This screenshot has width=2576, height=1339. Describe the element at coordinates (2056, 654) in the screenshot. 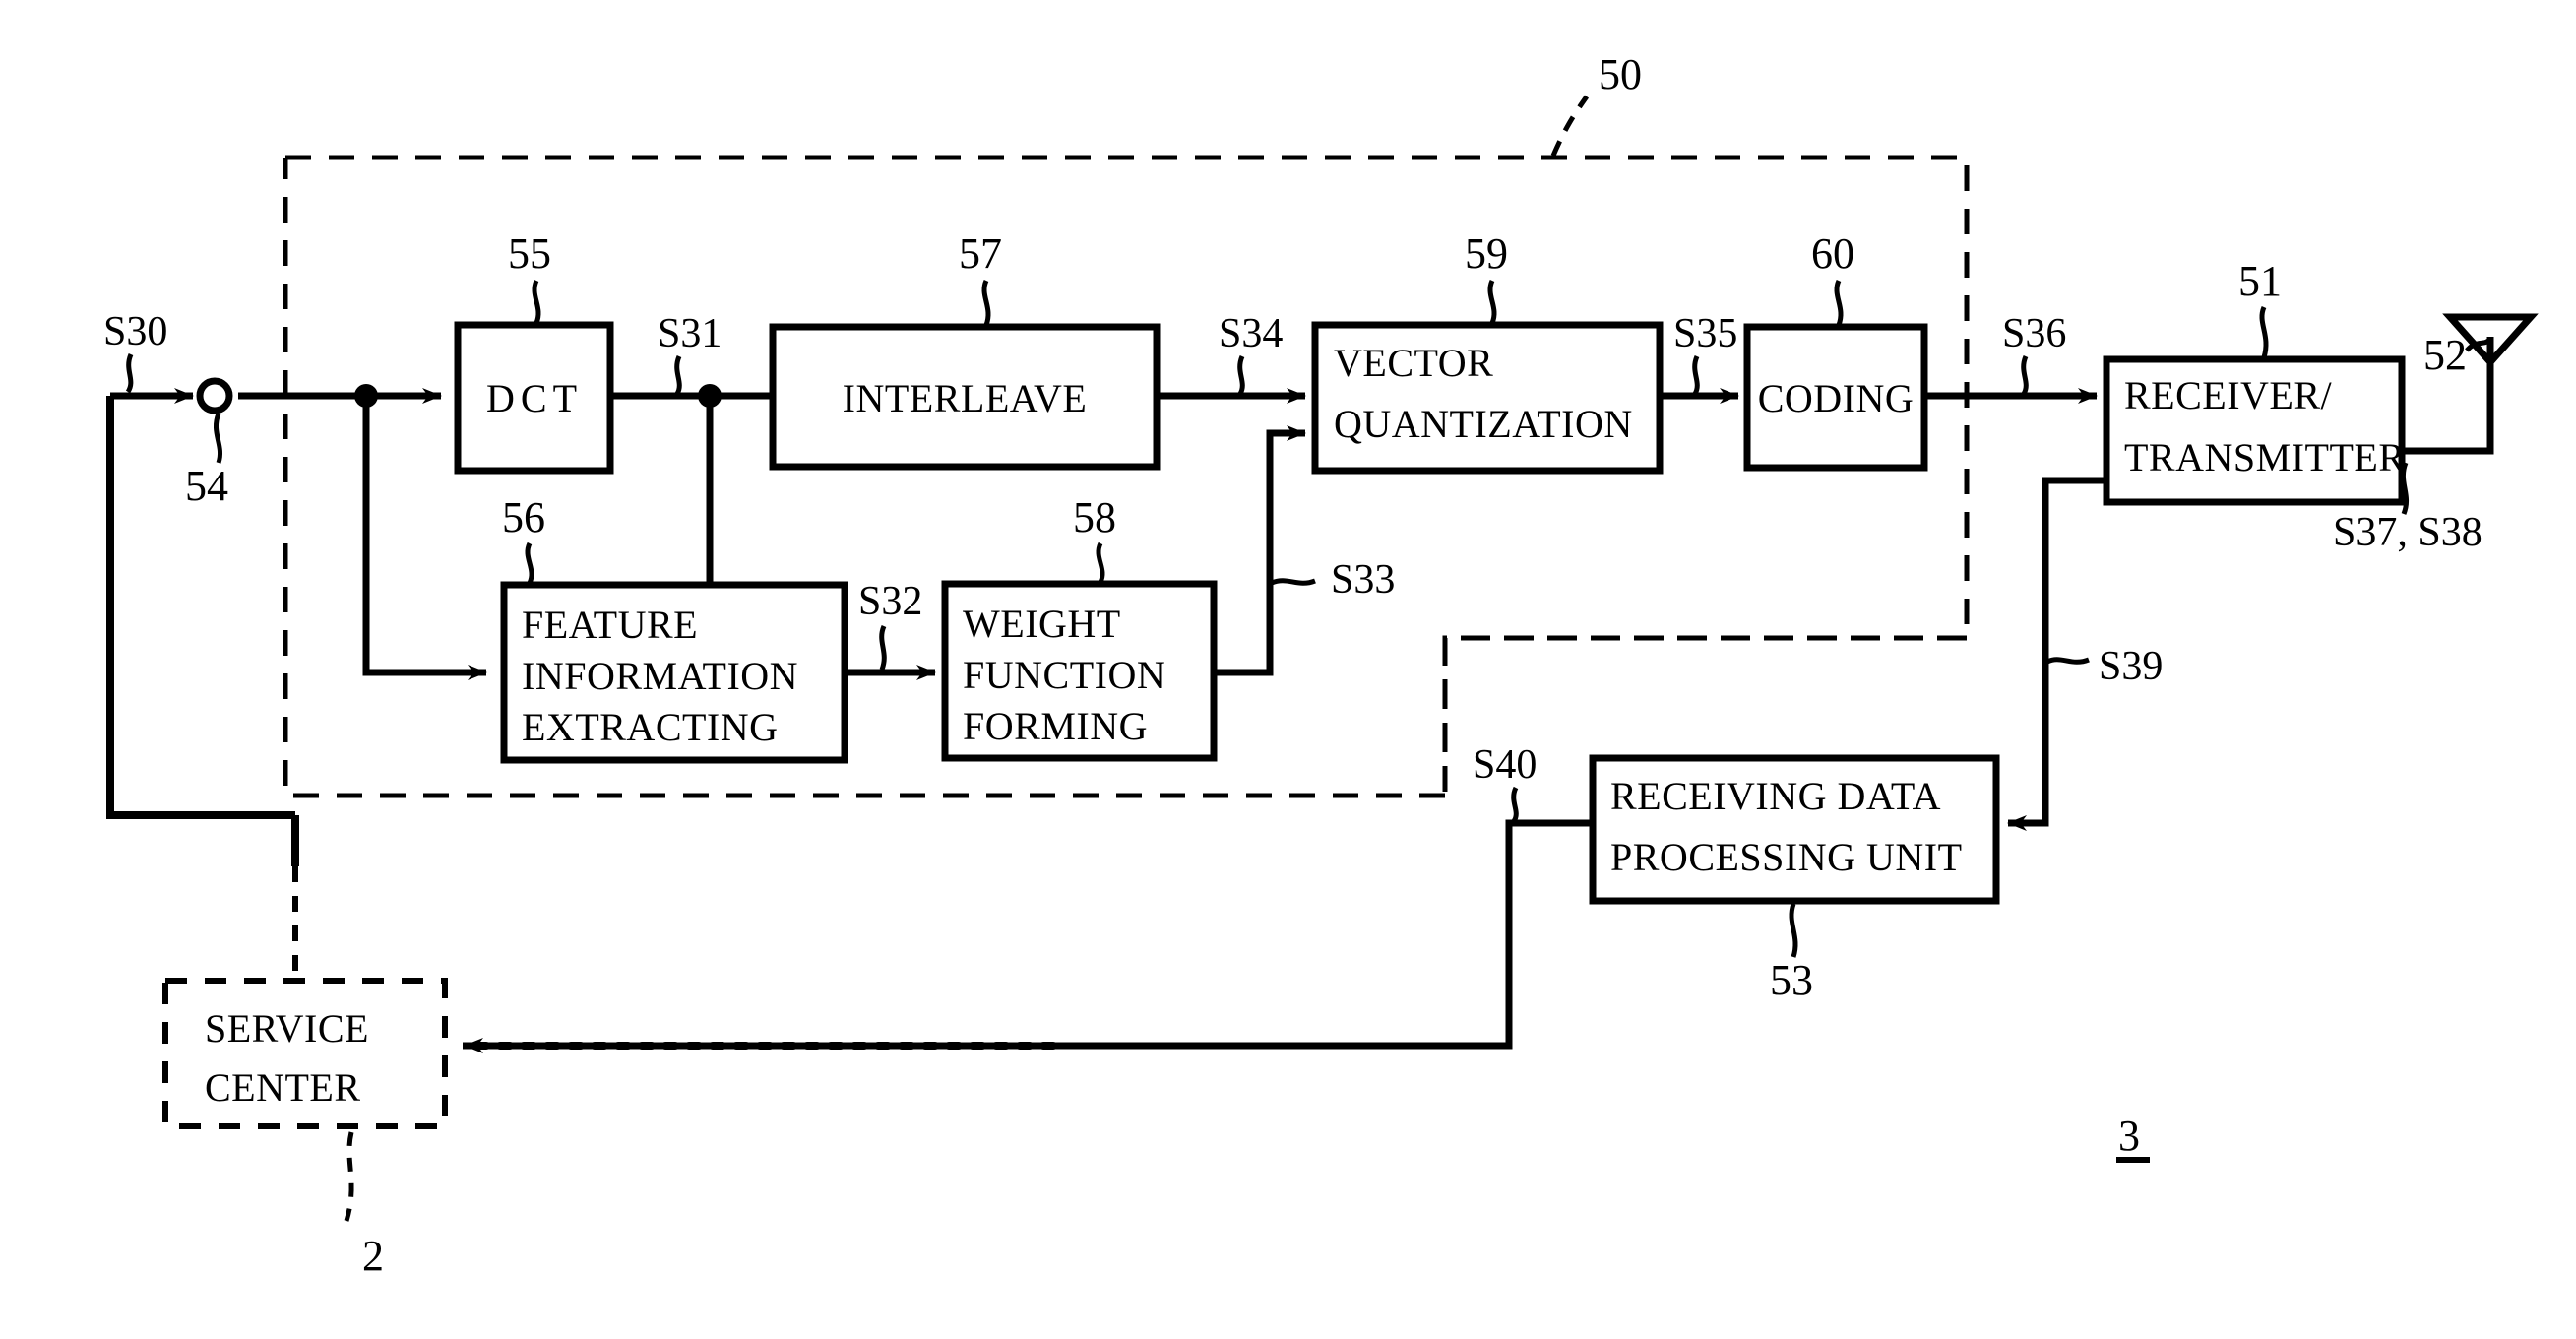

I see `wire-rxtx-to-rdpu` at that location.